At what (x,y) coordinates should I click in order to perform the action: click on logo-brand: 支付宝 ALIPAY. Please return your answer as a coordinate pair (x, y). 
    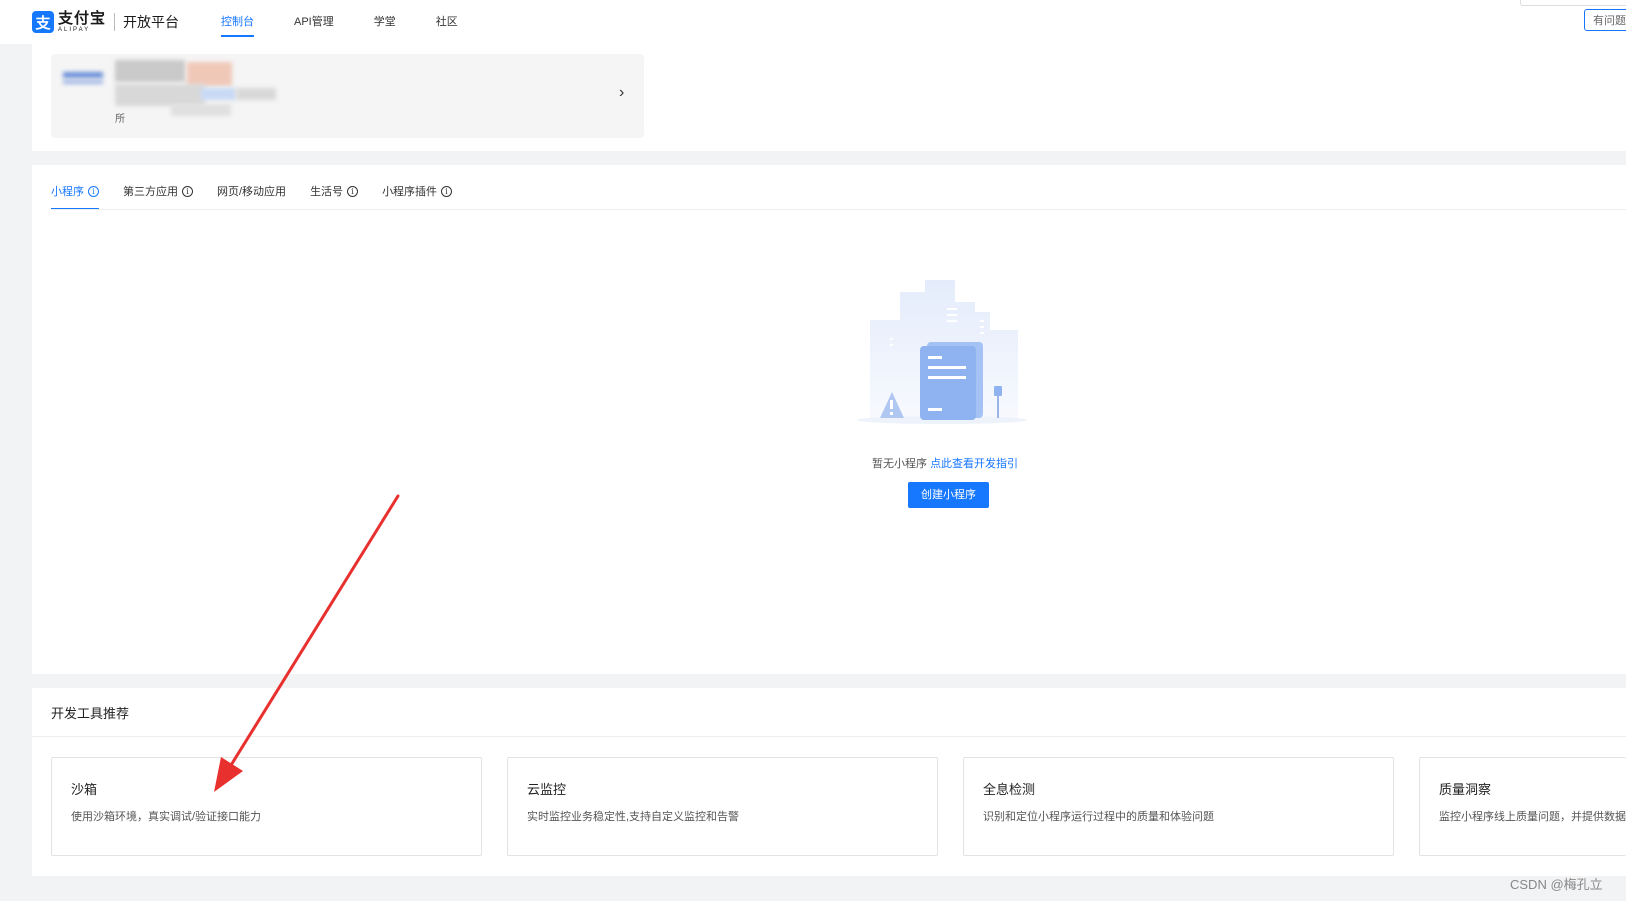
    Looking at the image, I should click on (82, 22).